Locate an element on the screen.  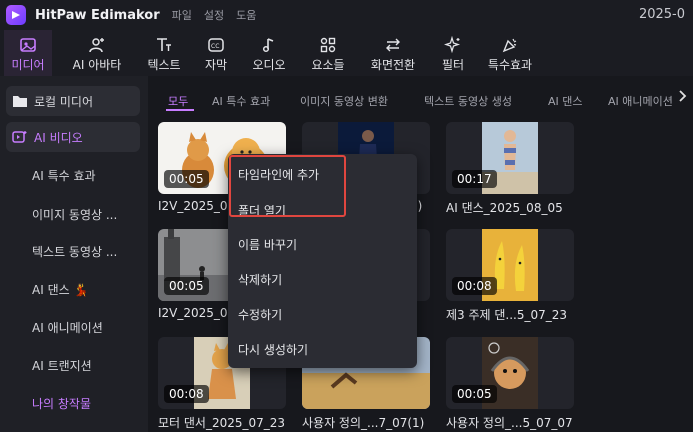
sidebar-item-ai-transition: AI 트랜지션 is located at coordinates (62, 365).